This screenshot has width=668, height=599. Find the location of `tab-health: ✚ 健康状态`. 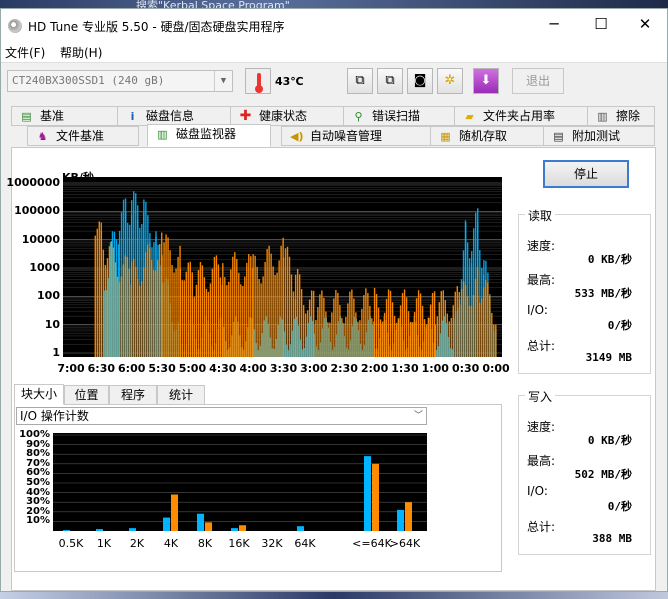

tab-health: ✚ 健康状态 is located at coordinates (287, 116).